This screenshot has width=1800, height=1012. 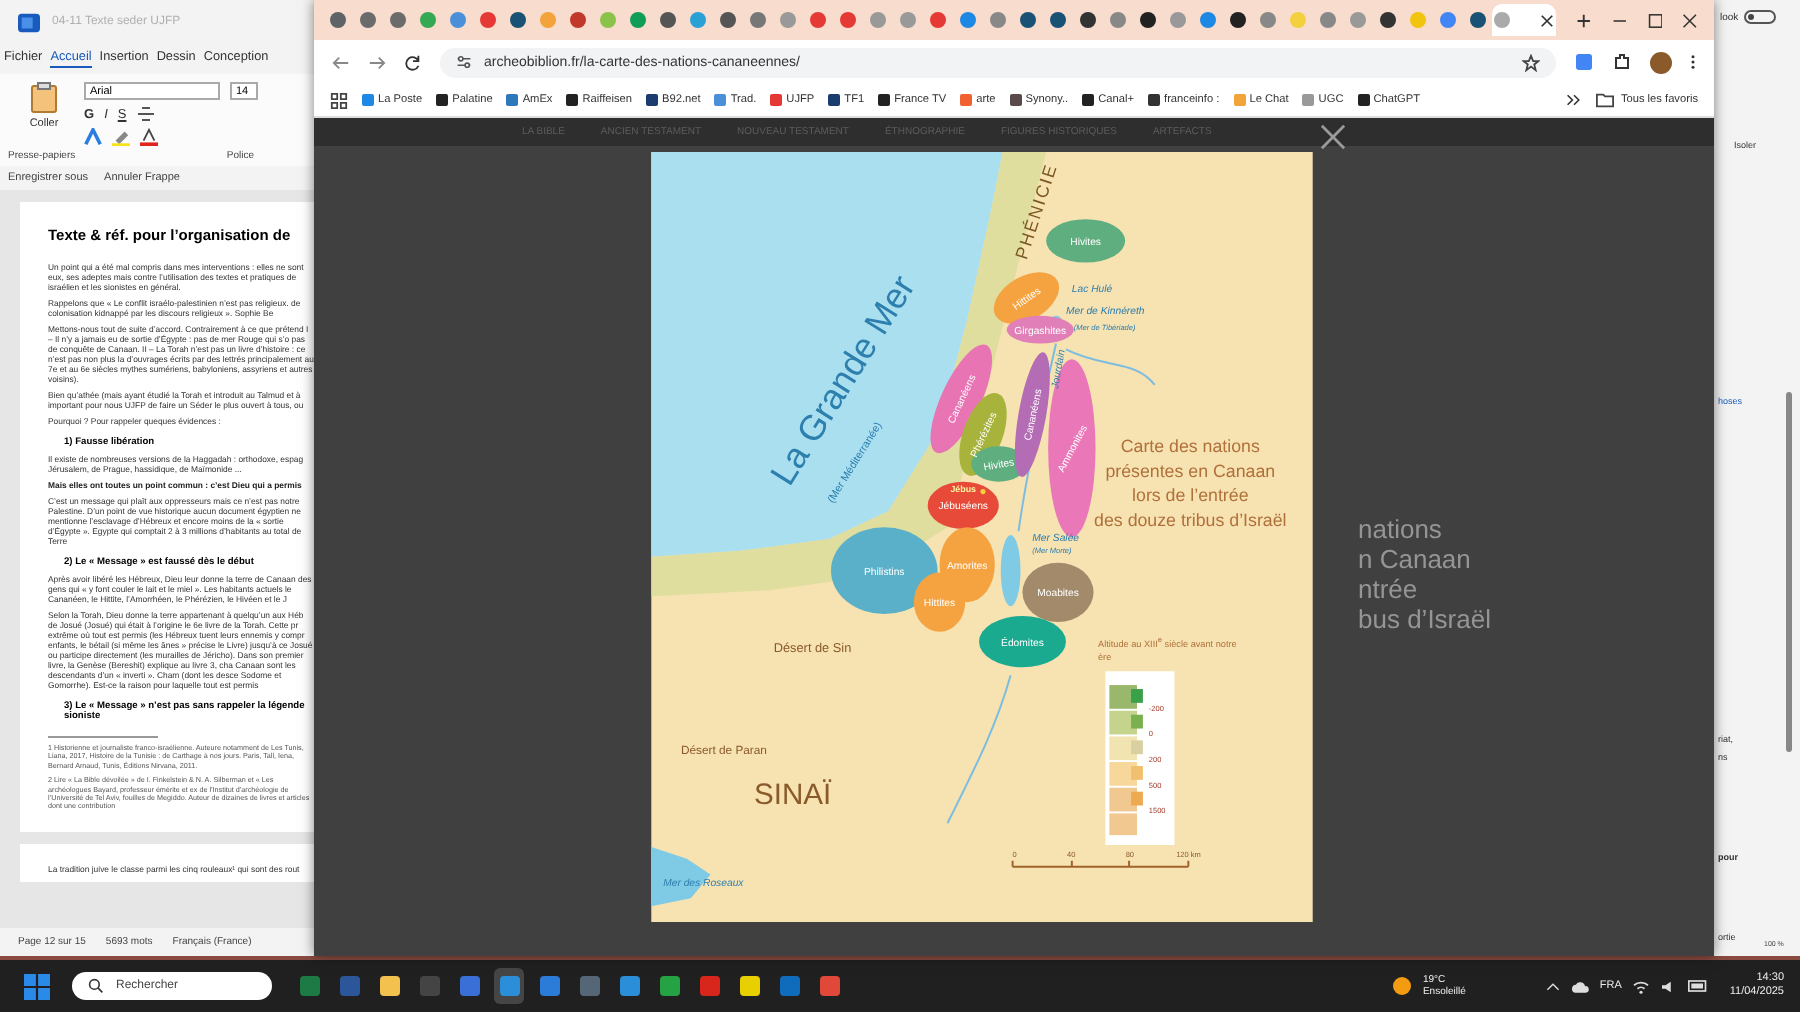 What do you see at coordinates (44, 98) in the screenshot?
I see `clipboard-icon` at bounding box center [44, 98].